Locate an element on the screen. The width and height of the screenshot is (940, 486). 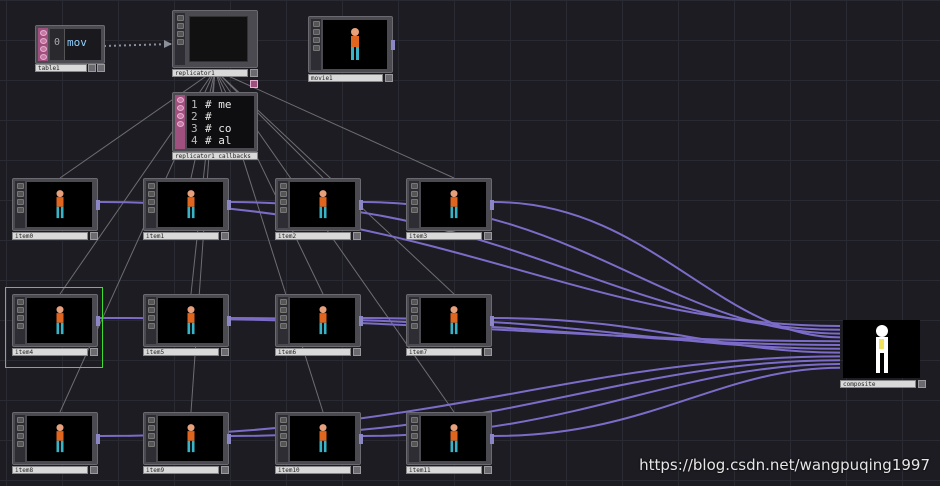
node-label: movie1 is located at coordinates (345, 78).